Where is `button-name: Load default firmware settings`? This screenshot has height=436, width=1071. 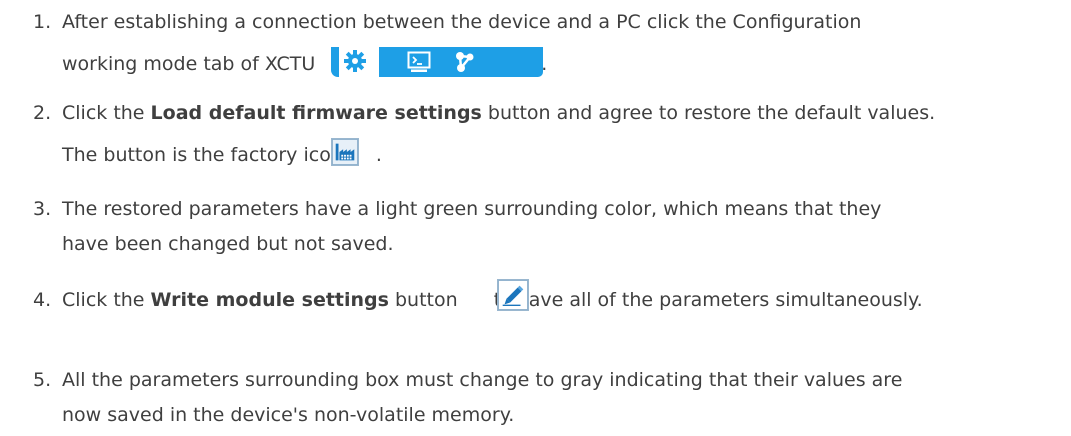 button-name: Load default firmware settings is located at coordinates (316, 113).